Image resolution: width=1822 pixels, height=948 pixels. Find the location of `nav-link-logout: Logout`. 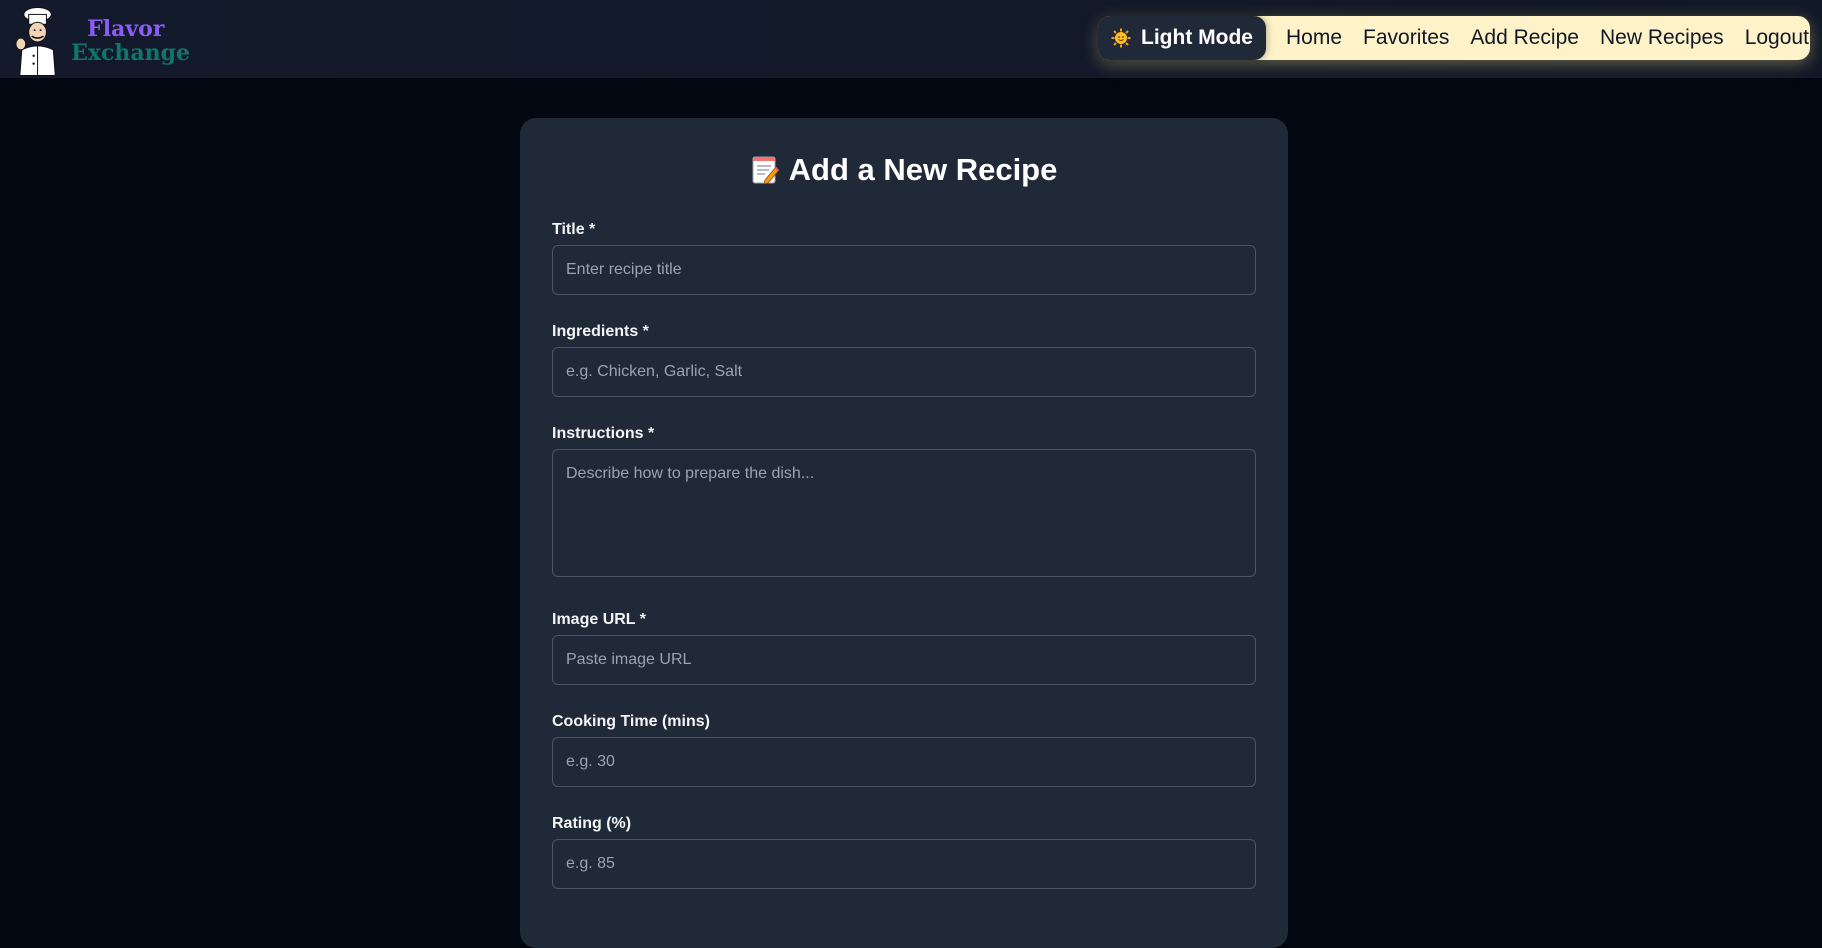

nav-link-logout: Logout is located at coordinates (1777, 38).